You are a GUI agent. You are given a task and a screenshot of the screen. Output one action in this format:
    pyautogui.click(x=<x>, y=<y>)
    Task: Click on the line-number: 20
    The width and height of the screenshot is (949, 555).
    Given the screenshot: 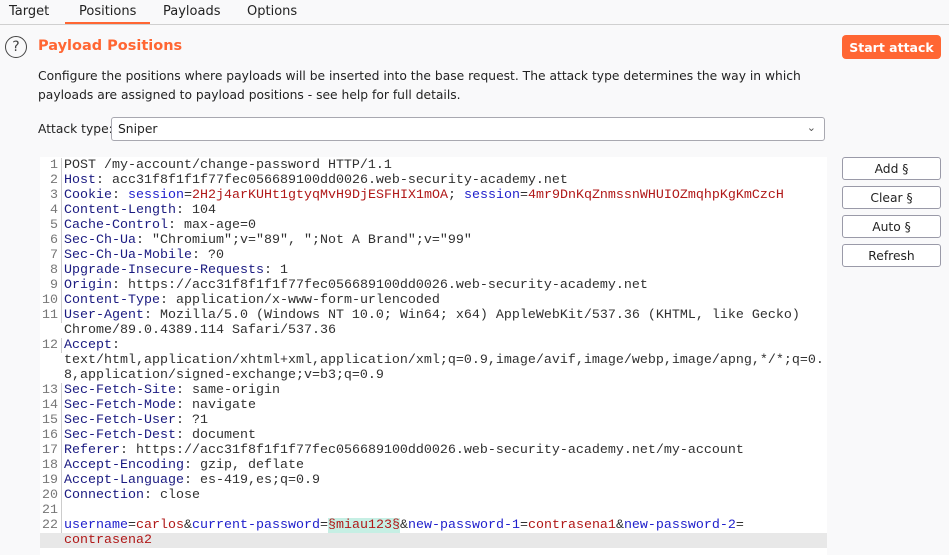 What is the action you would take?
    pyautogui.click(x=51, y=495)
    